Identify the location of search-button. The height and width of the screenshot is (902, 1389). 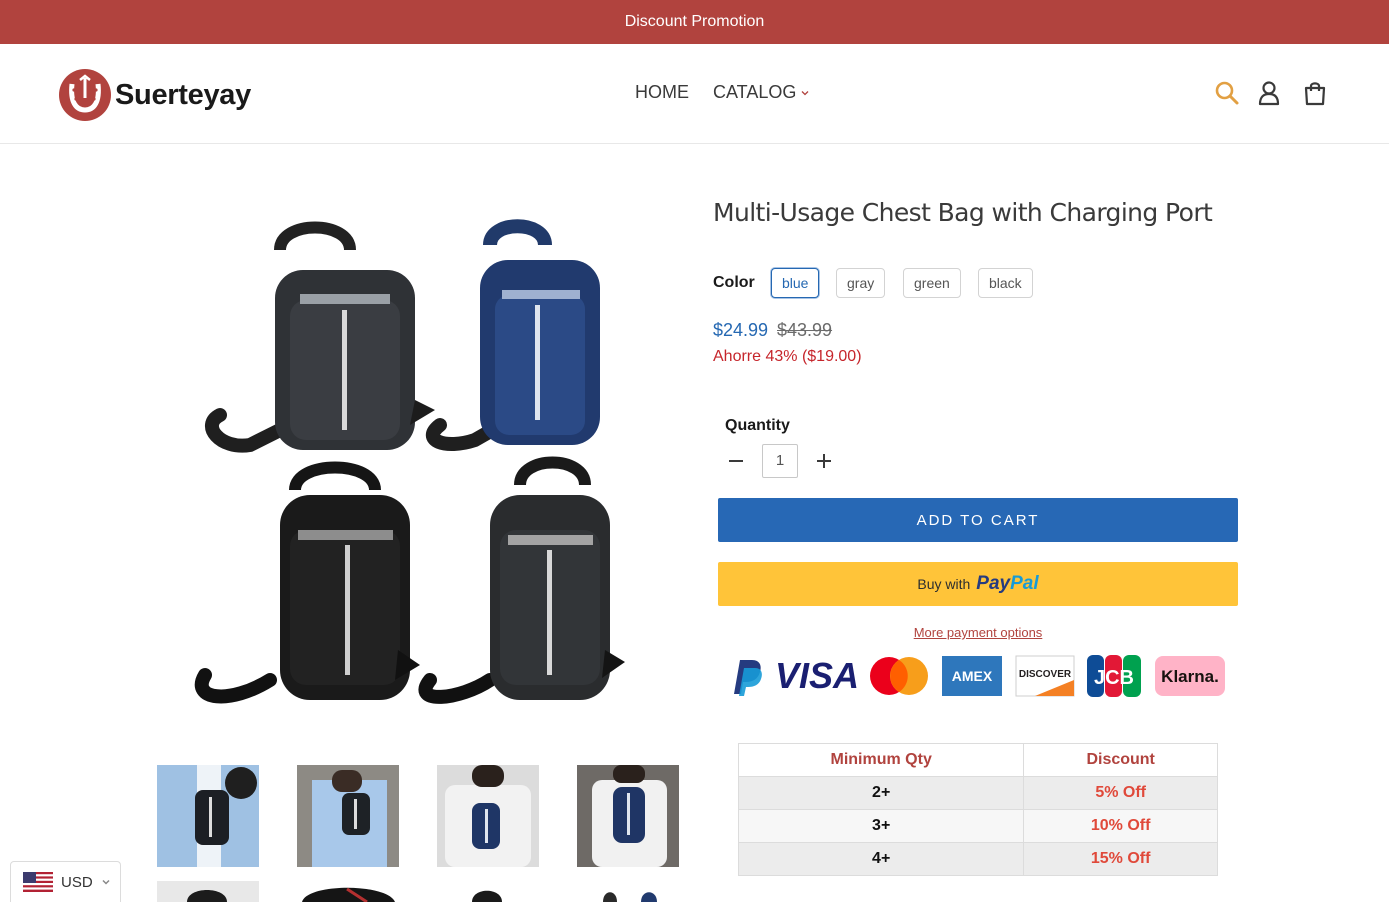
(1227, 93).